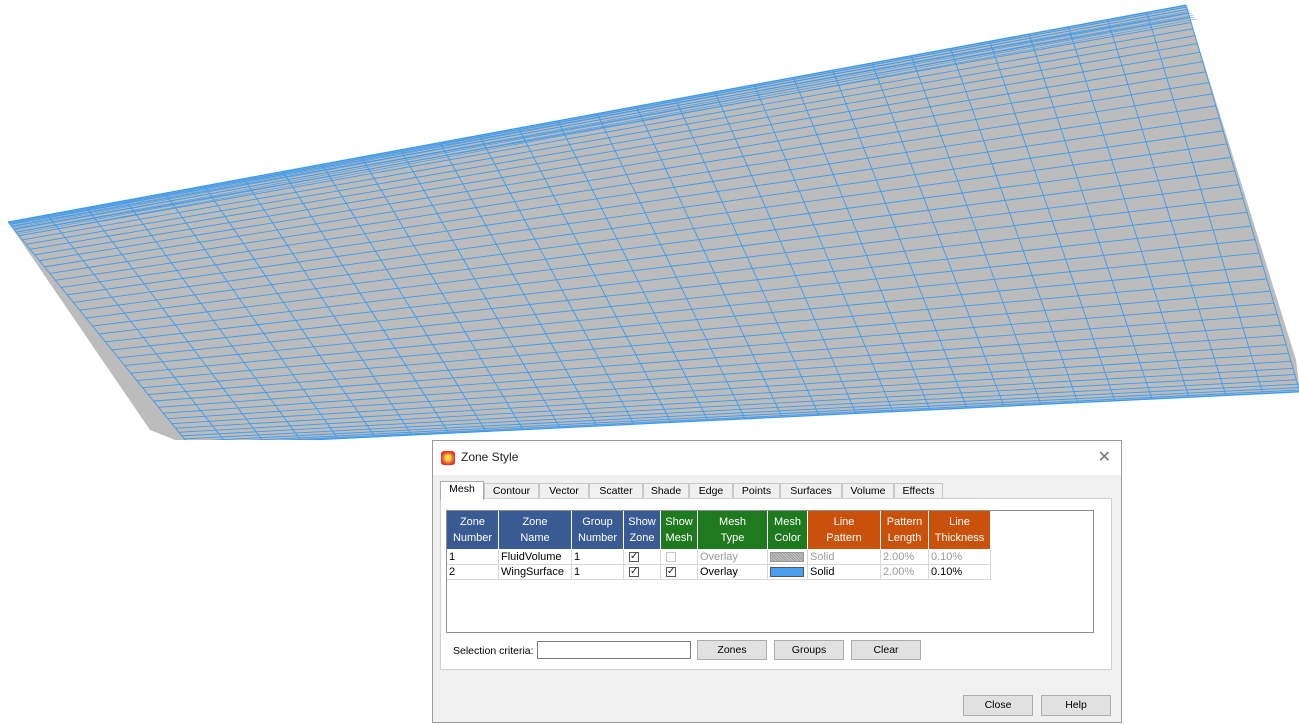 The image size is (1299, 725). Describe the element at coordinates (666, 491) in the screenshot. I see `tab-shade: Shade` at that location.